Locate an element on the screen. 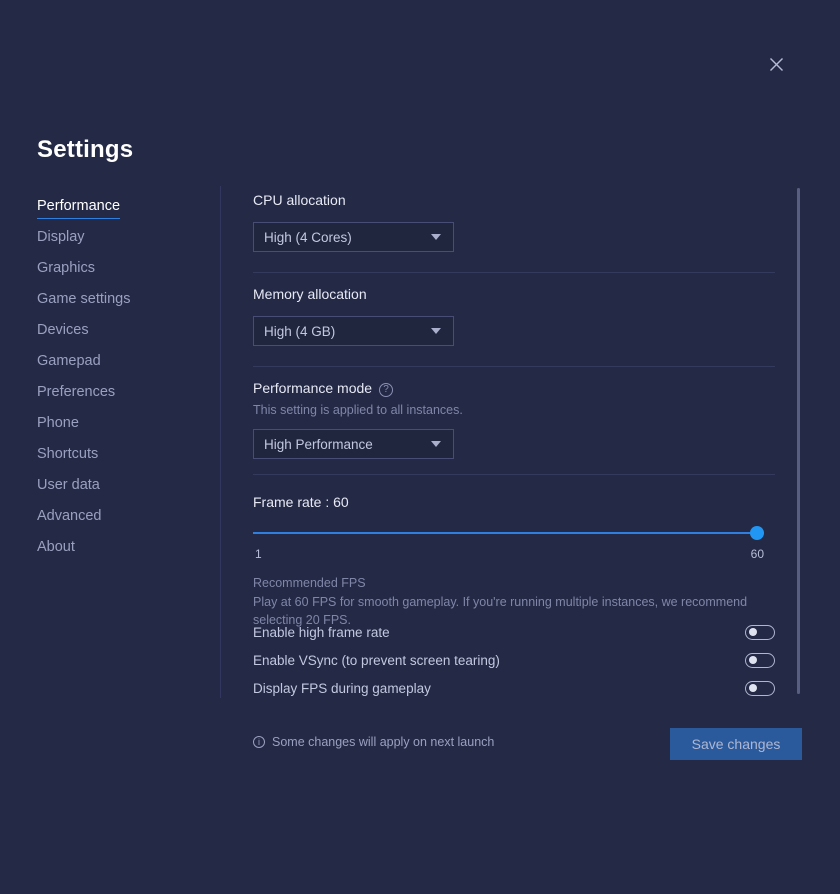 This screenshot has height=894, width=840. sidebar-item-display: Display is located at coordinates (124, 242).